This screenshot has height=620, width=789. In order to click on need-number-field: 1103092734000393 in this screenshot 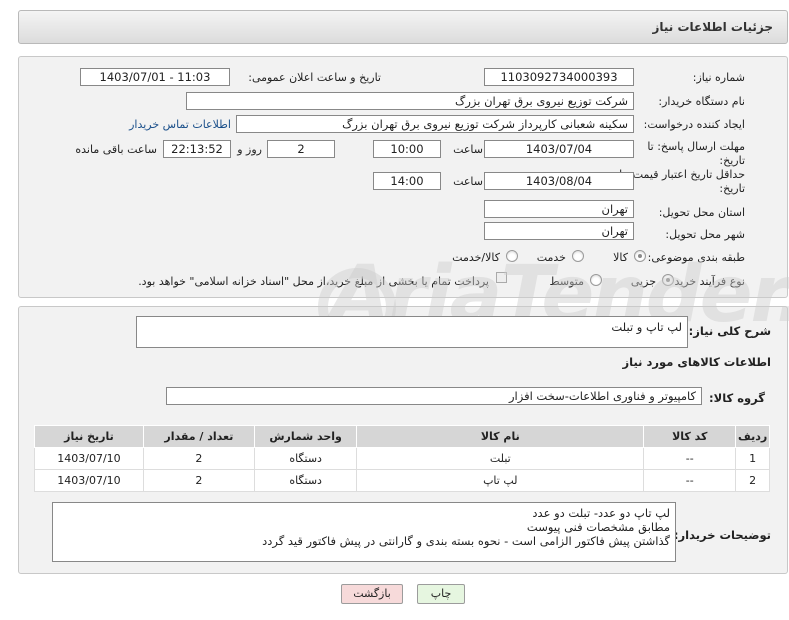, I will do `click(559, 77)`.